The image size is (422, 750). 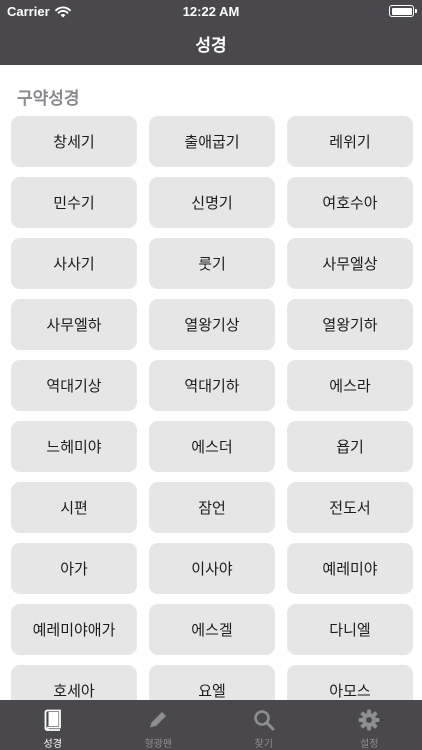 I want to click on status-bar: Carrier 12:22 AM, so click(x=211, y=11).